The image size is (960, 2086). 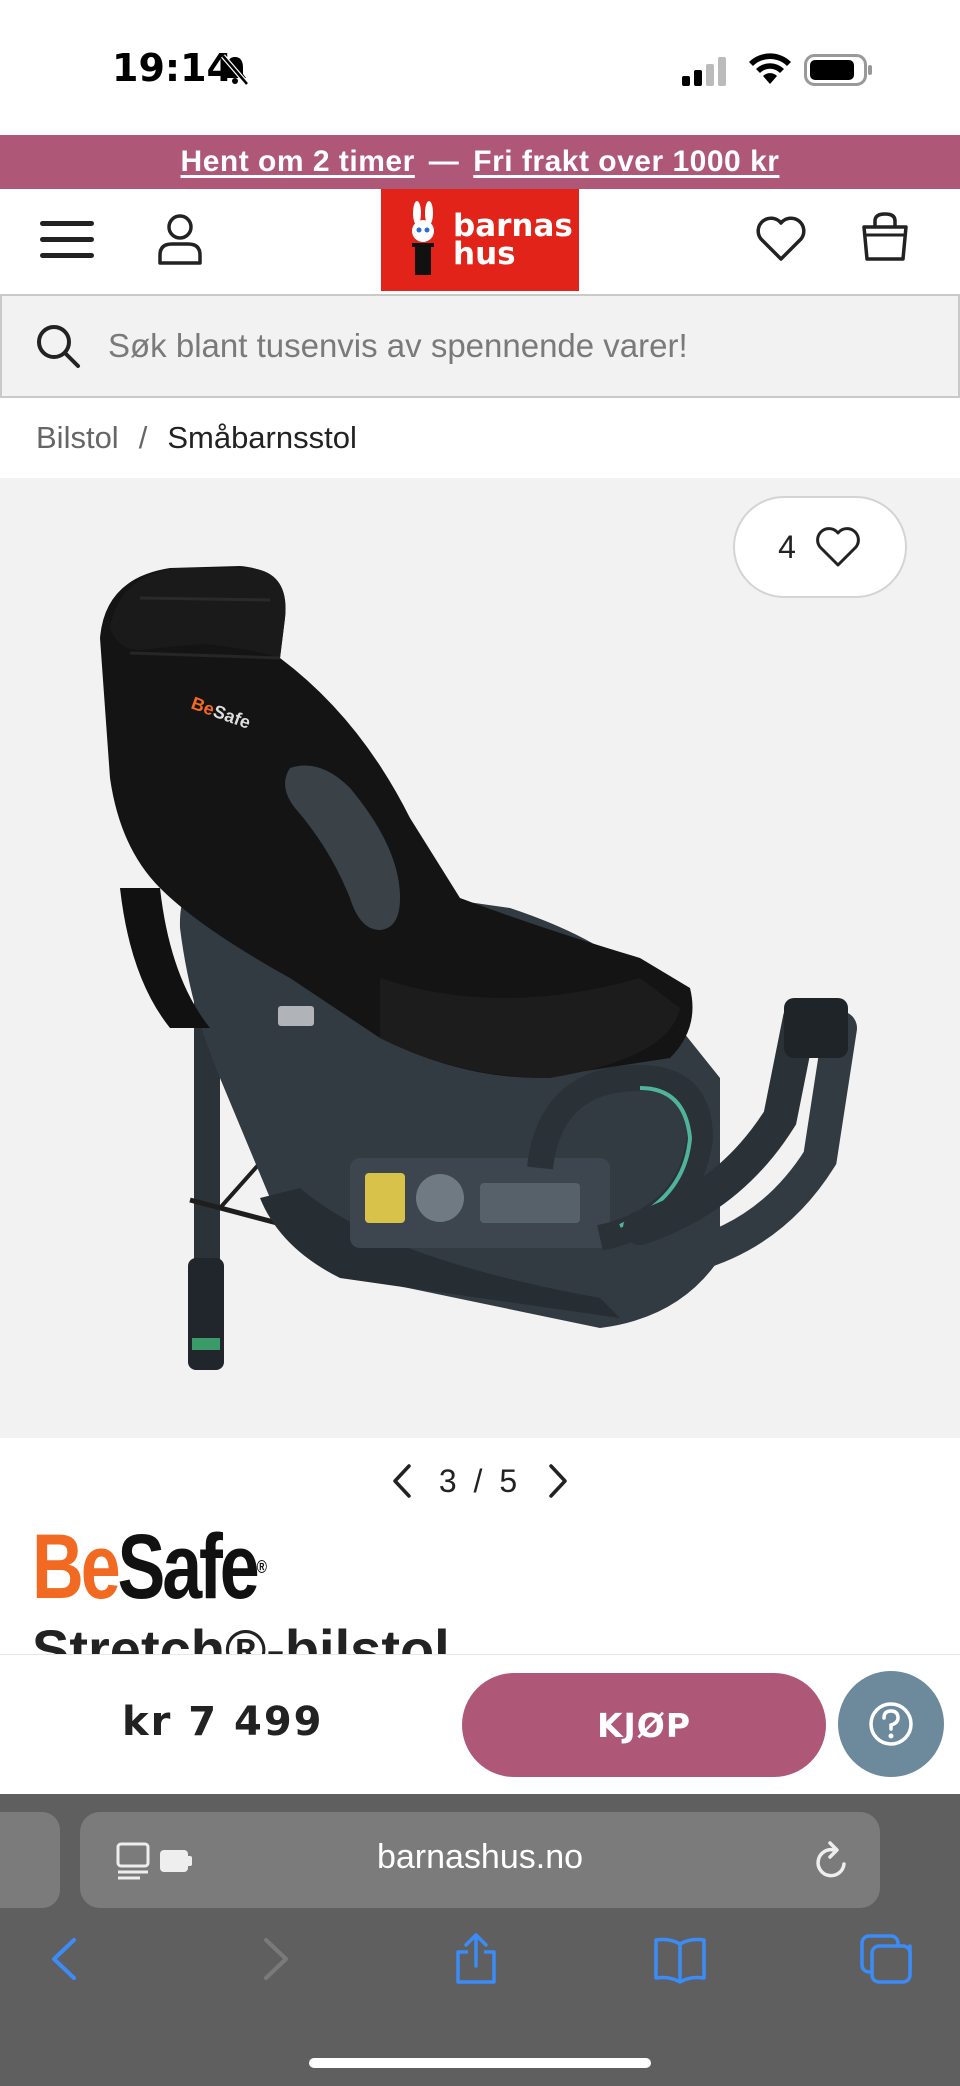 I want to click on pager-position: 3 / 5, so click(x=480, y=1480).